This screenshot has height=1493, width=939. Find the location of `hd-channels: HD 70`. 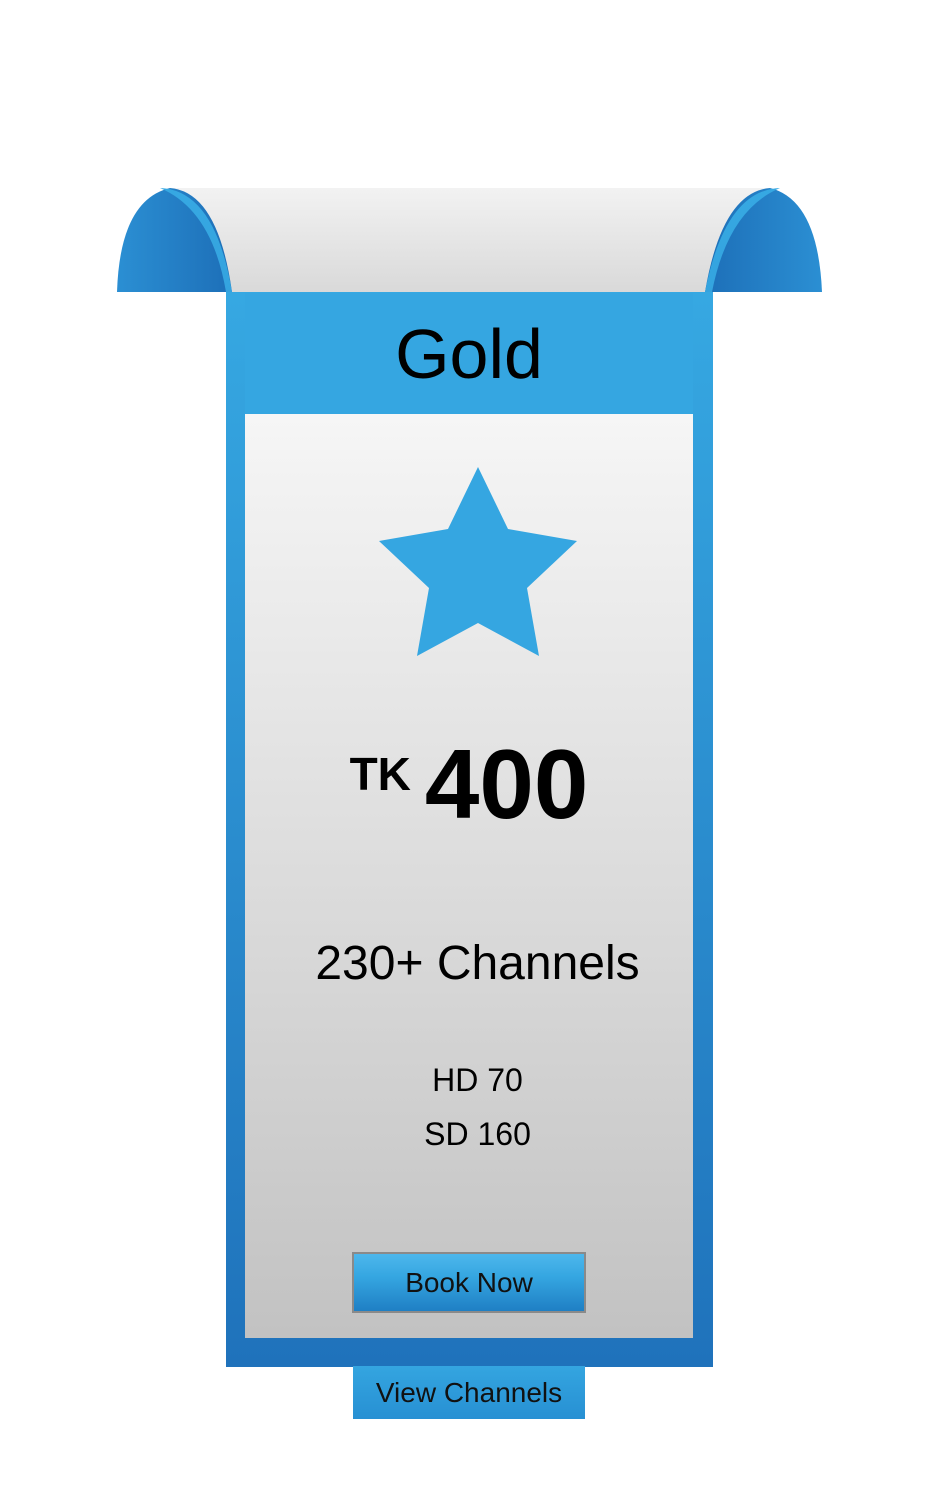

hd-channels: HD 70 is located at coordinates (477, 1080).